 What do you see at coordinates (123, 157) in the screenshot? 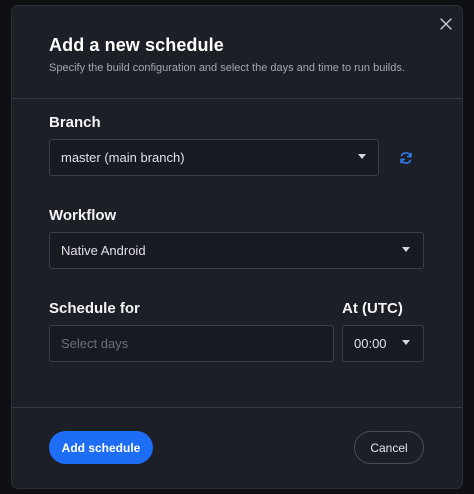
I see `branch-select-value: master (main branch)` at bounding box center [123, 157].